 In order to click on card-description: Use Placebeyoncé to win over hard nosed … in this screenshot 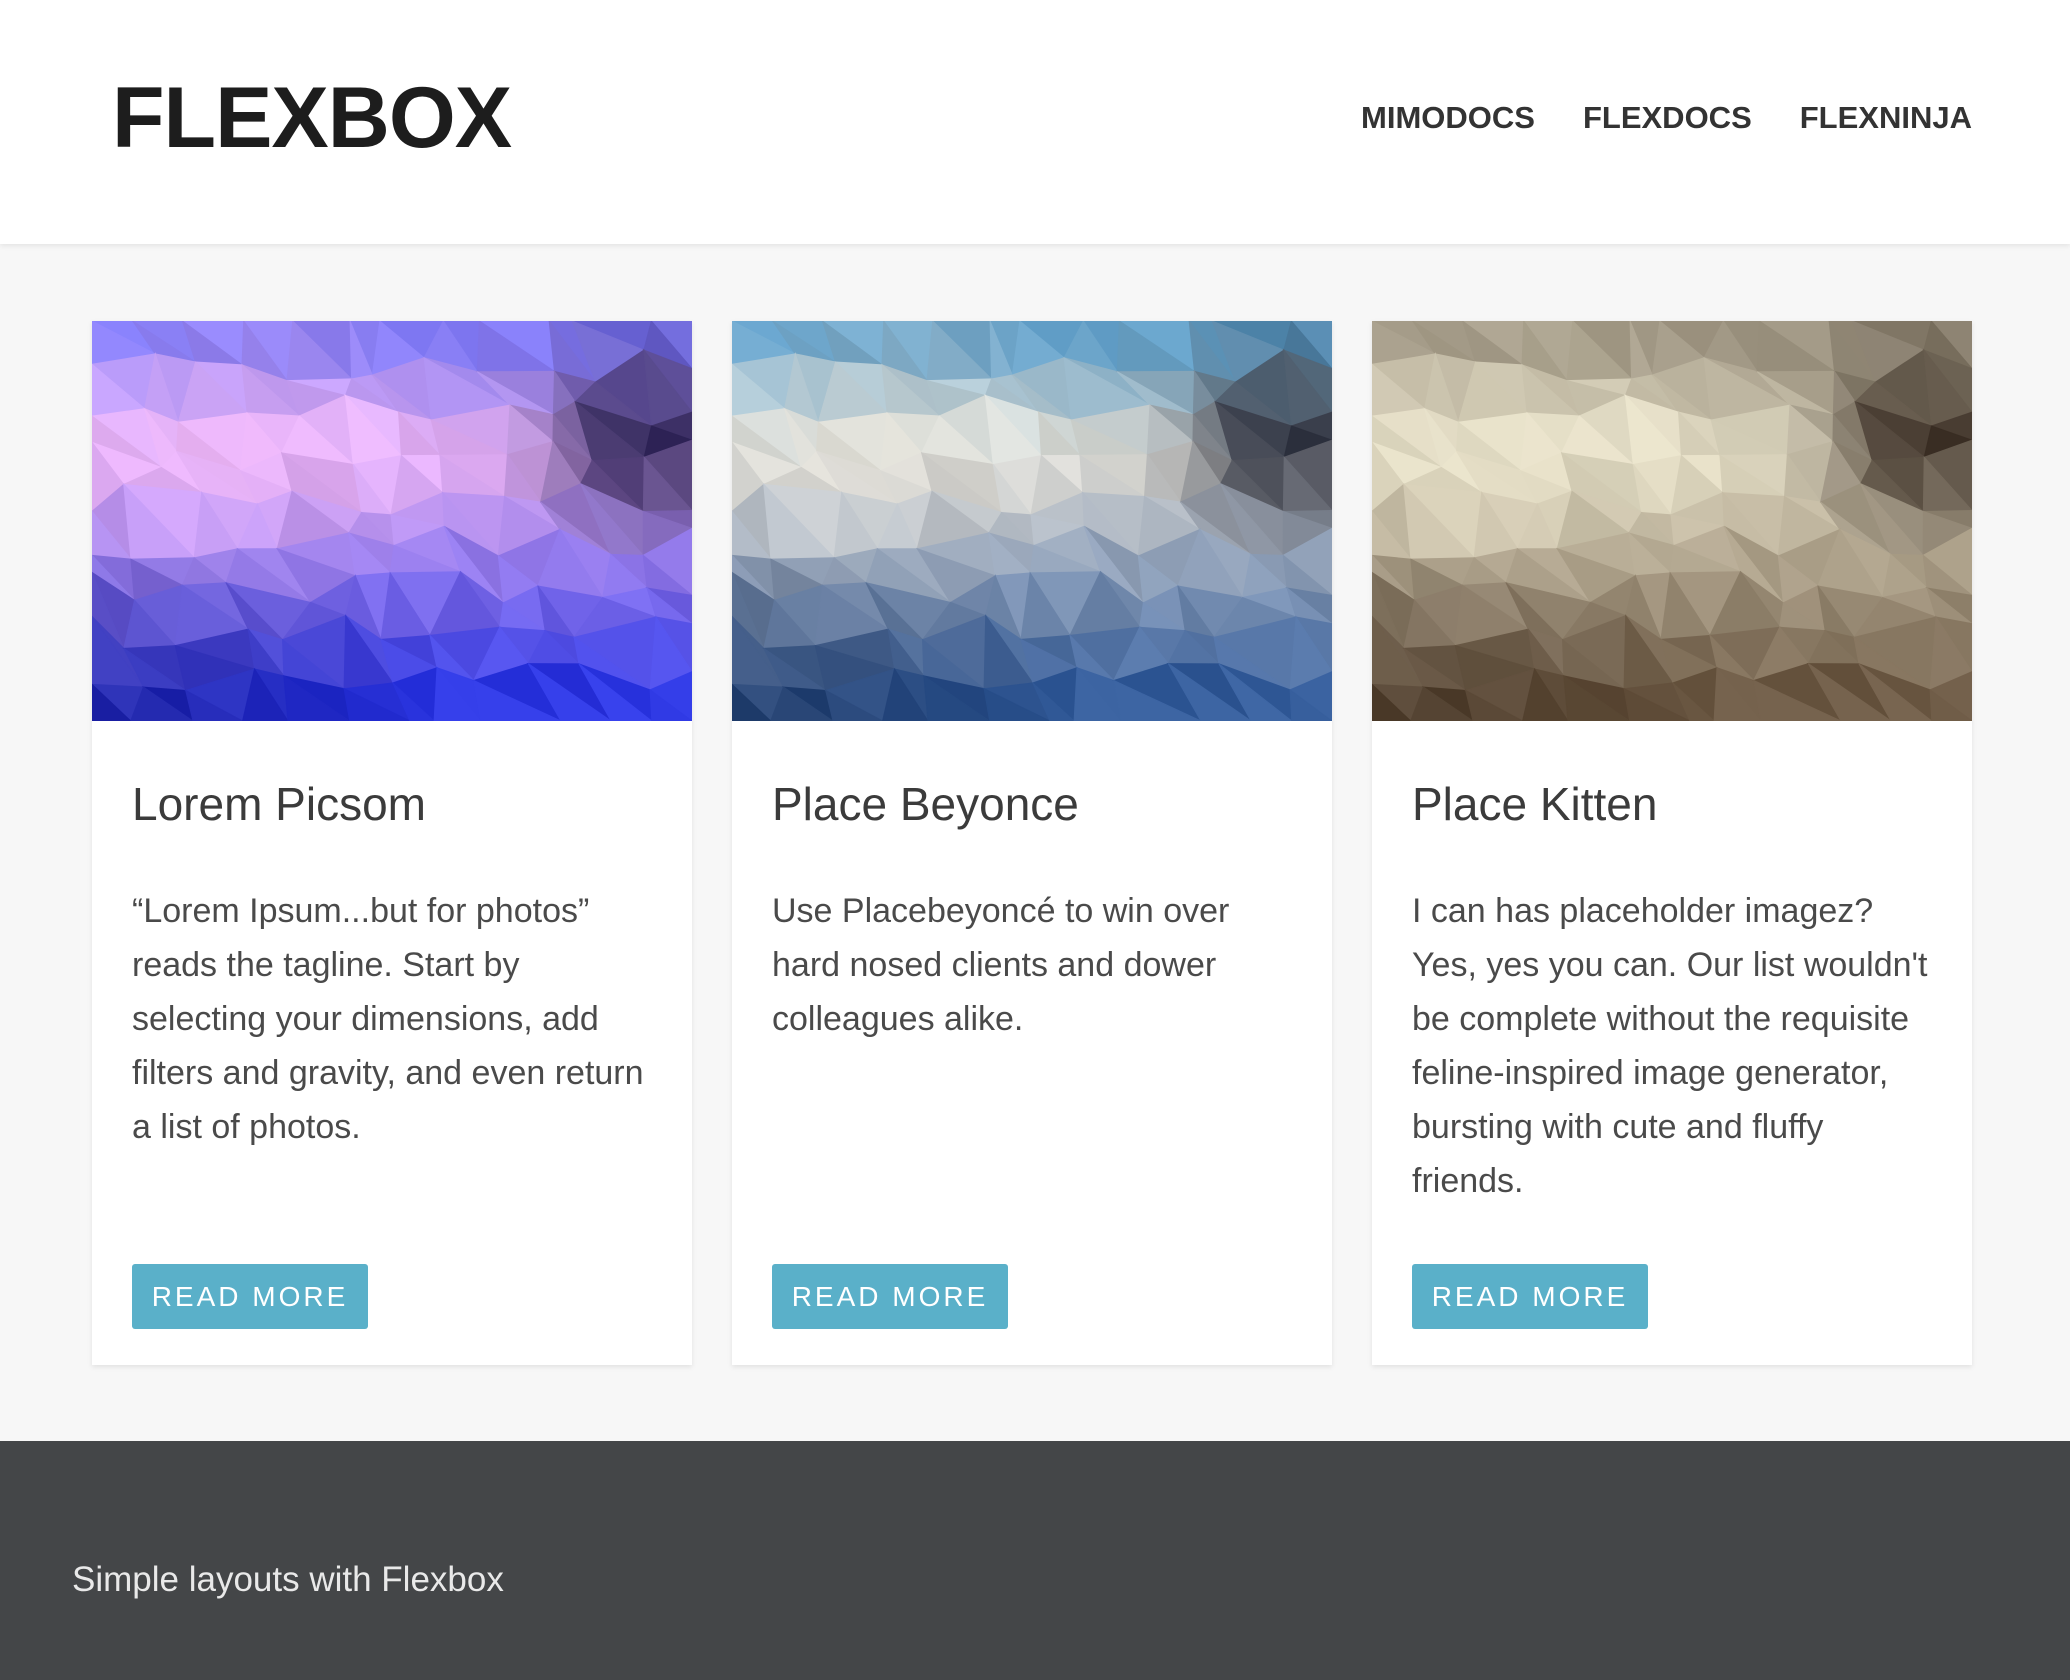, I will do `click(1001, 965)`.